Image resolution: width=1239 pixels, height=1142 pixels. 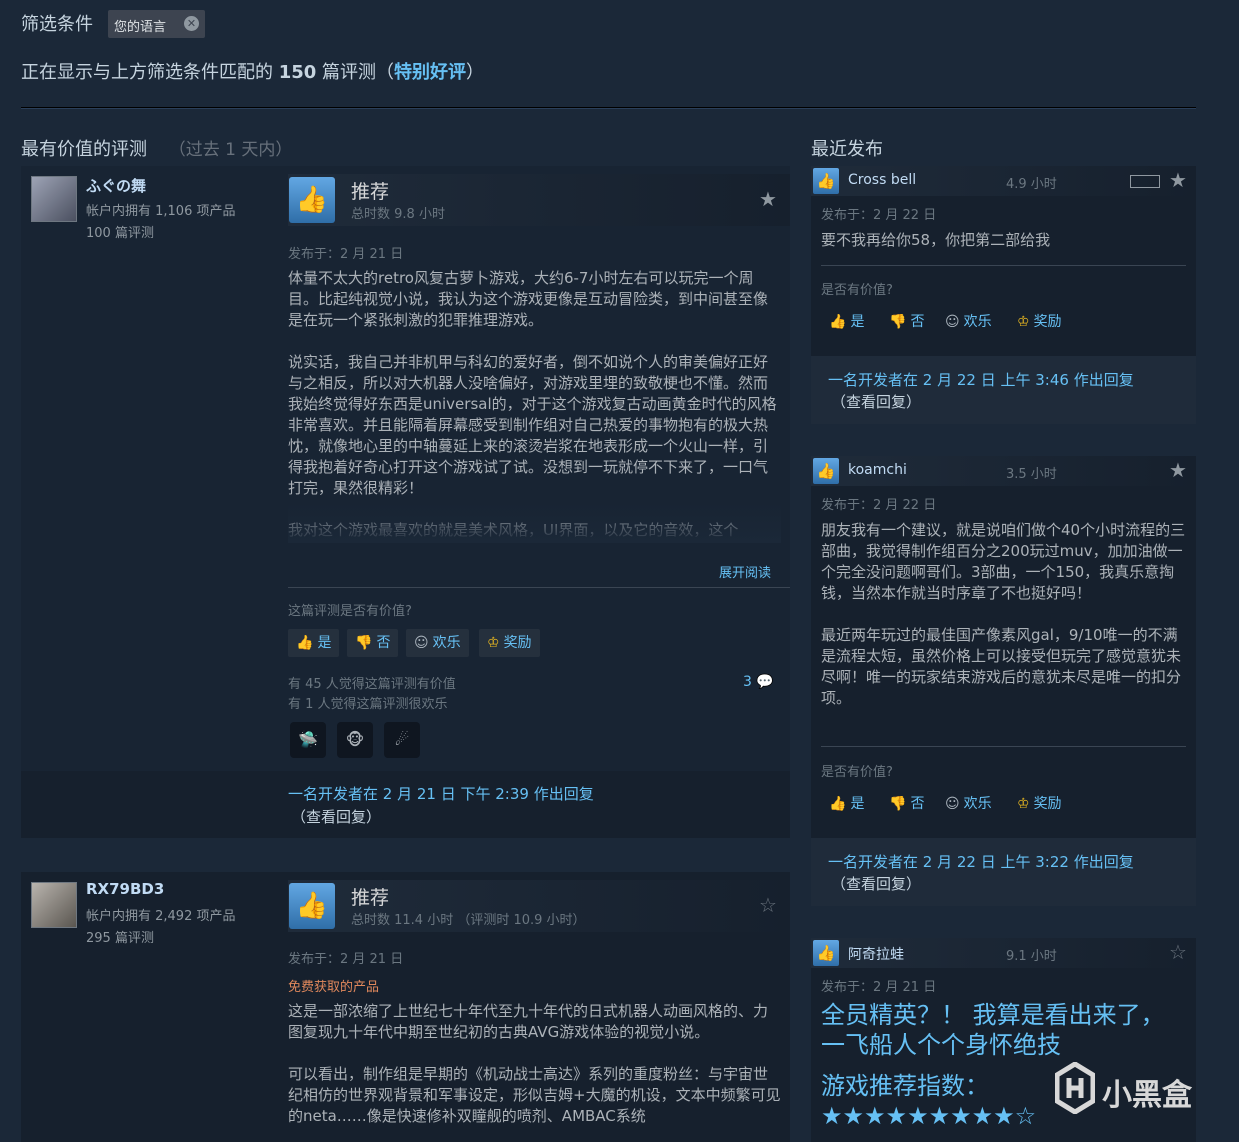 I want to click on divider, so click(x=539, y=587).